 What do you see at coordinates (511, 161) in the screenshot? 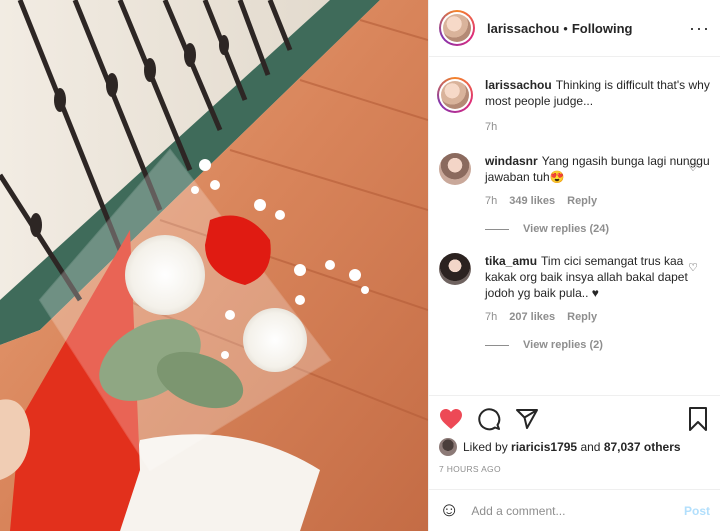
I see `comment-username: windasnr` at bounding box center [511, 161].